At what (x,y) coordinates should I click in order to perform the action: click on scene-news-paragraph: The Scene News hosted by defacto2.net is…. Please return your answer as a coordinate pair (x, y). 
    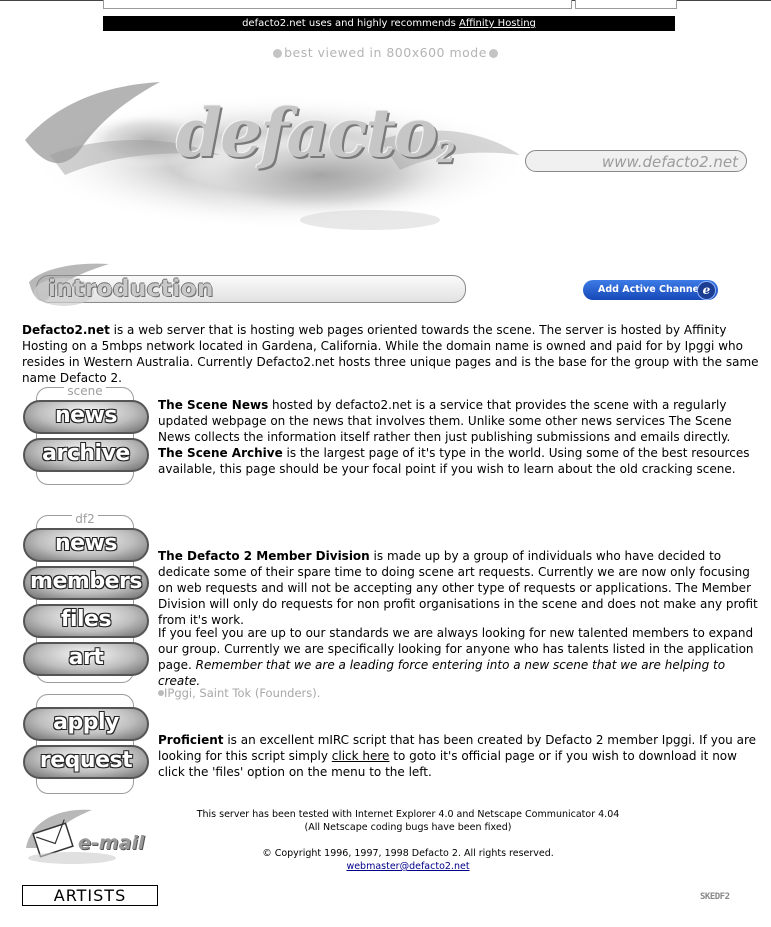
    Looking at the image, I should click on (460, 437).